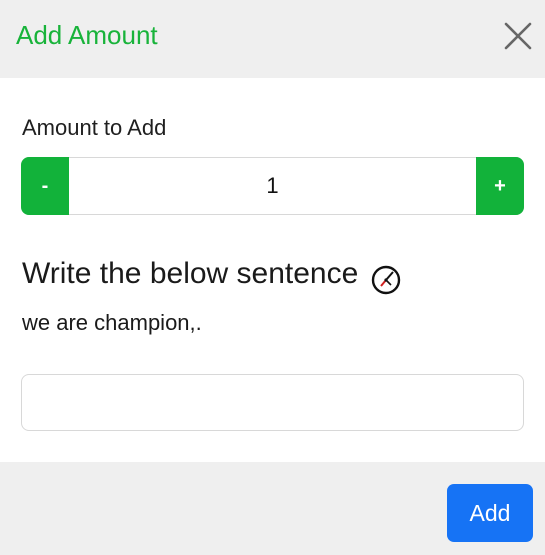 The width and height of the screenshot is (545, 555). Describe the element at coordinates (190, 273) in the screenshot. I see `challenge-heading-text: Write the below sentence` at that location.